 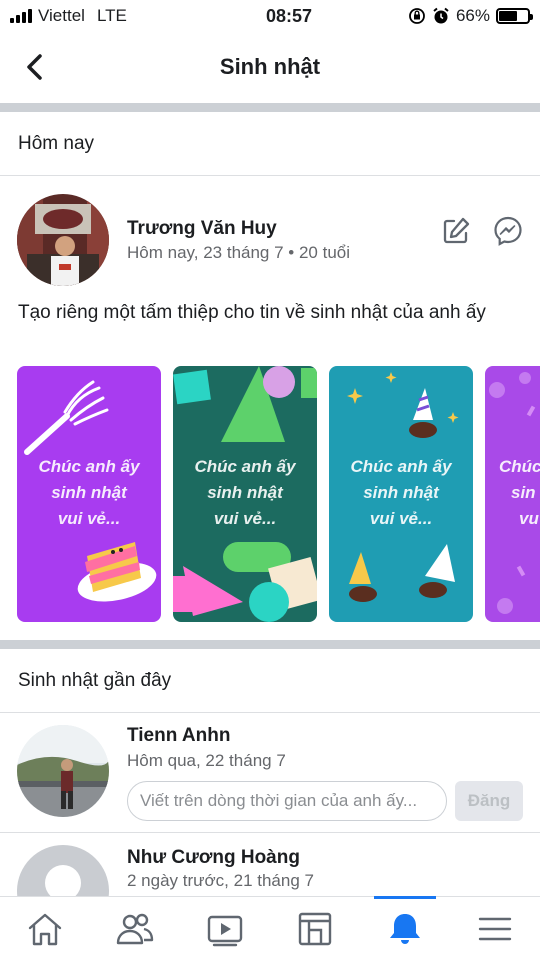 I want to click on avatar-placeholder, so click(x=63, y=870).